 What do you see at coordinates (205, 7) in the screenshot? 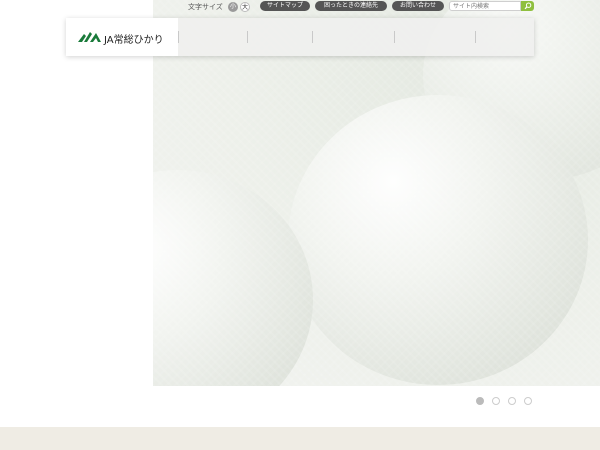
I see `font-size-label: 文字サイズ` at bounding box center [205, 7].